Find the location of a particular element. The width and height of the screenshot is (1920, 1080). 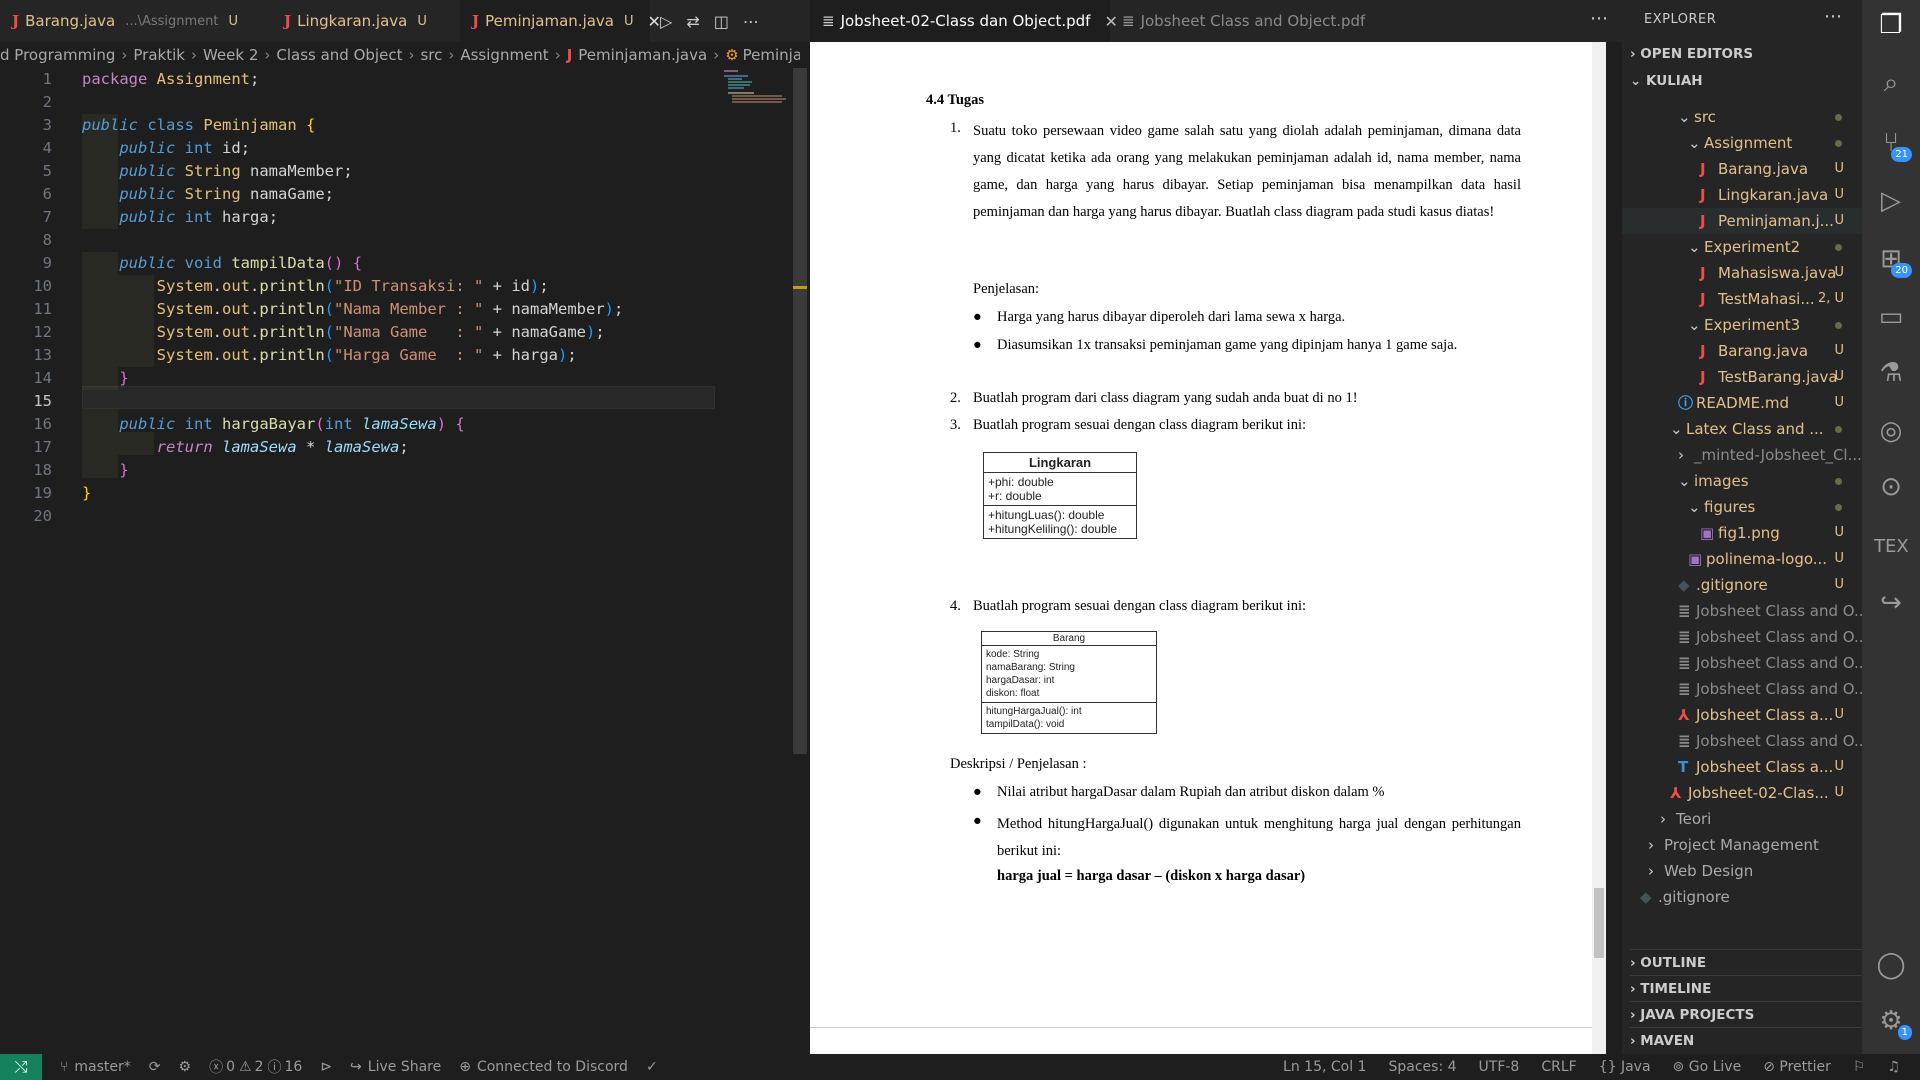

open-editors-section: › OPEN EDITORS is located at coordinates (1691, 54).